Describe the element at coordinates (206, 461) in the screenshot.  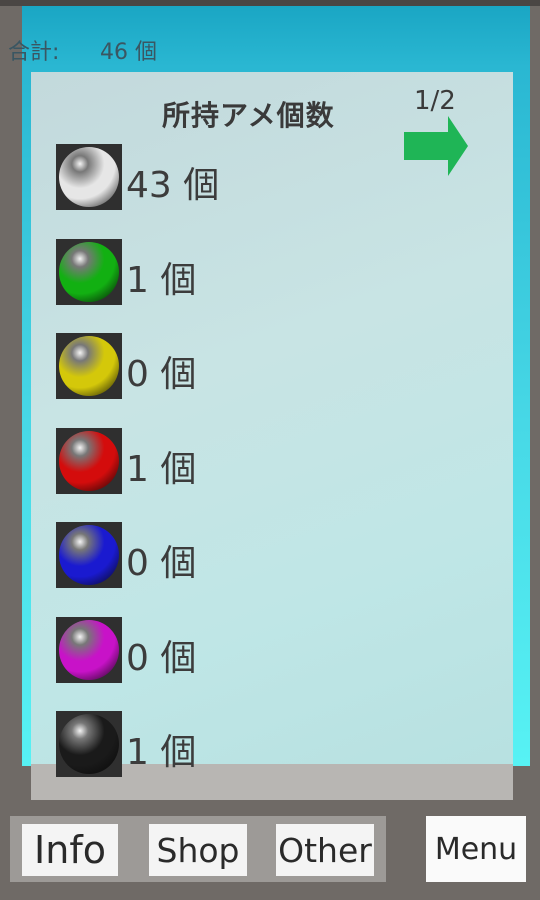
I see `candy-row-red: 1 個` at that location.